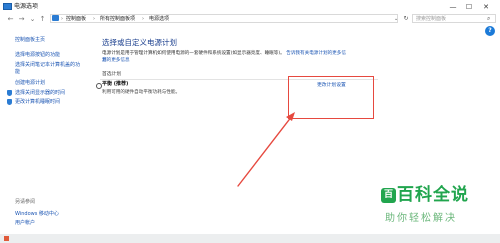  What do you see at coordinates (21, 19) in the screenshot?
I see `forward-arrow-icon: →` at bounding box center [21, 19].